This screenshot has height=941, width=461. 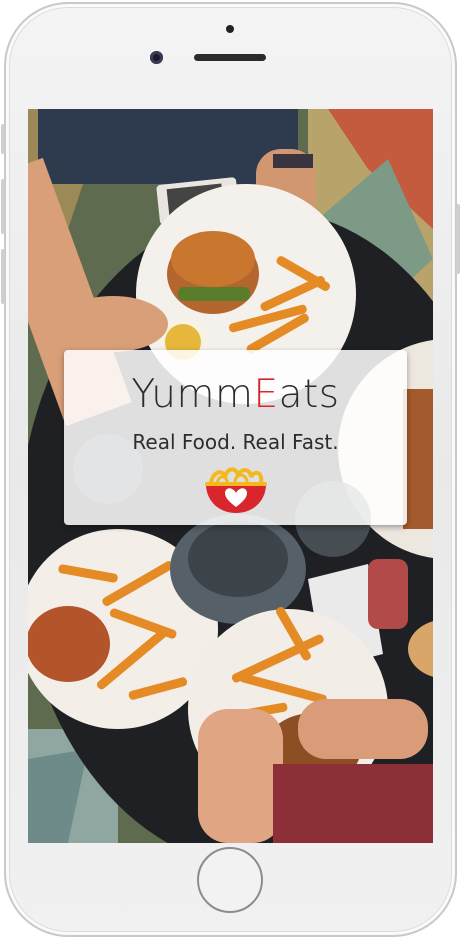 What do you see at coordinates (3, 276) in the screenshot?
I see `volume-down-button` at bounding box center [3, 276].